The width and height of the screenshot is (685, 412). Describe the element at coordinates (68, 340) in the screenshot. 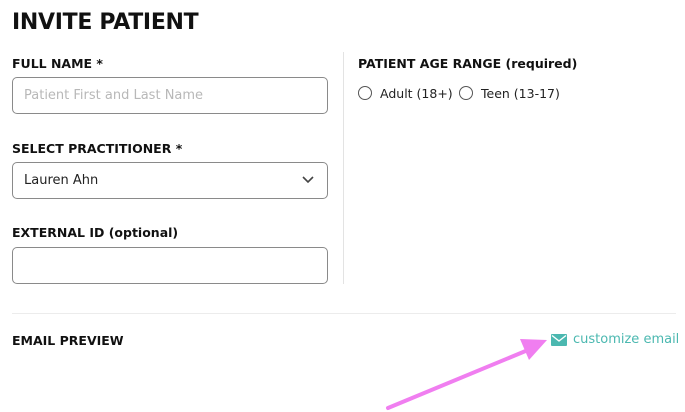

I see `email-preview-label: EMAIL PREVIEW` at that location.